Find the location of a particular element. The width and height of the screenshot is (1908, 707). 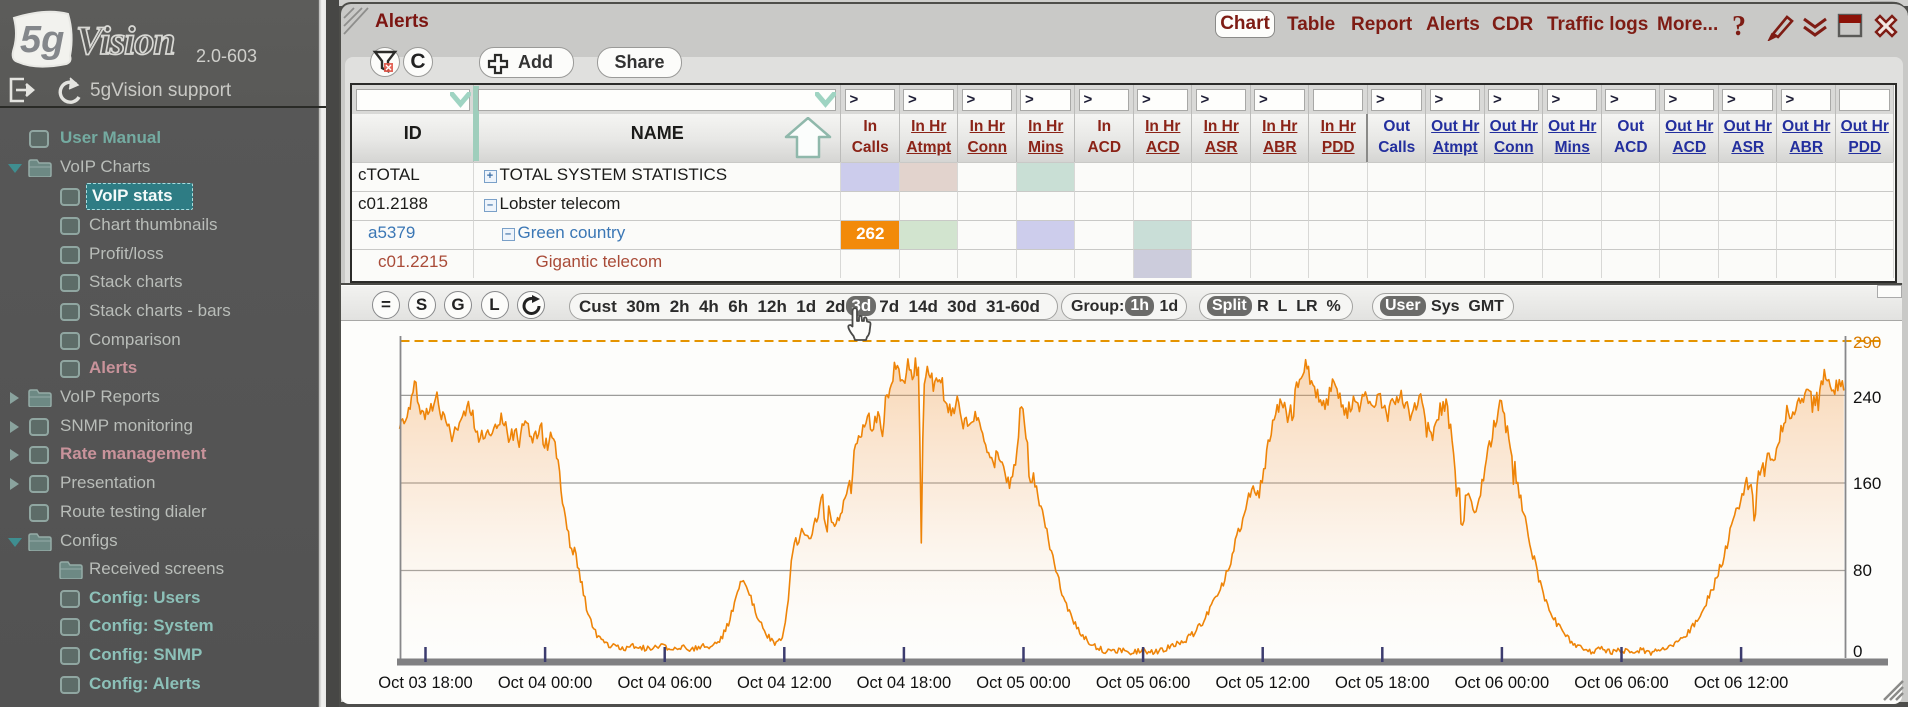

svg-text: Oct 04 12:00 is located at coordinates (784, 683).